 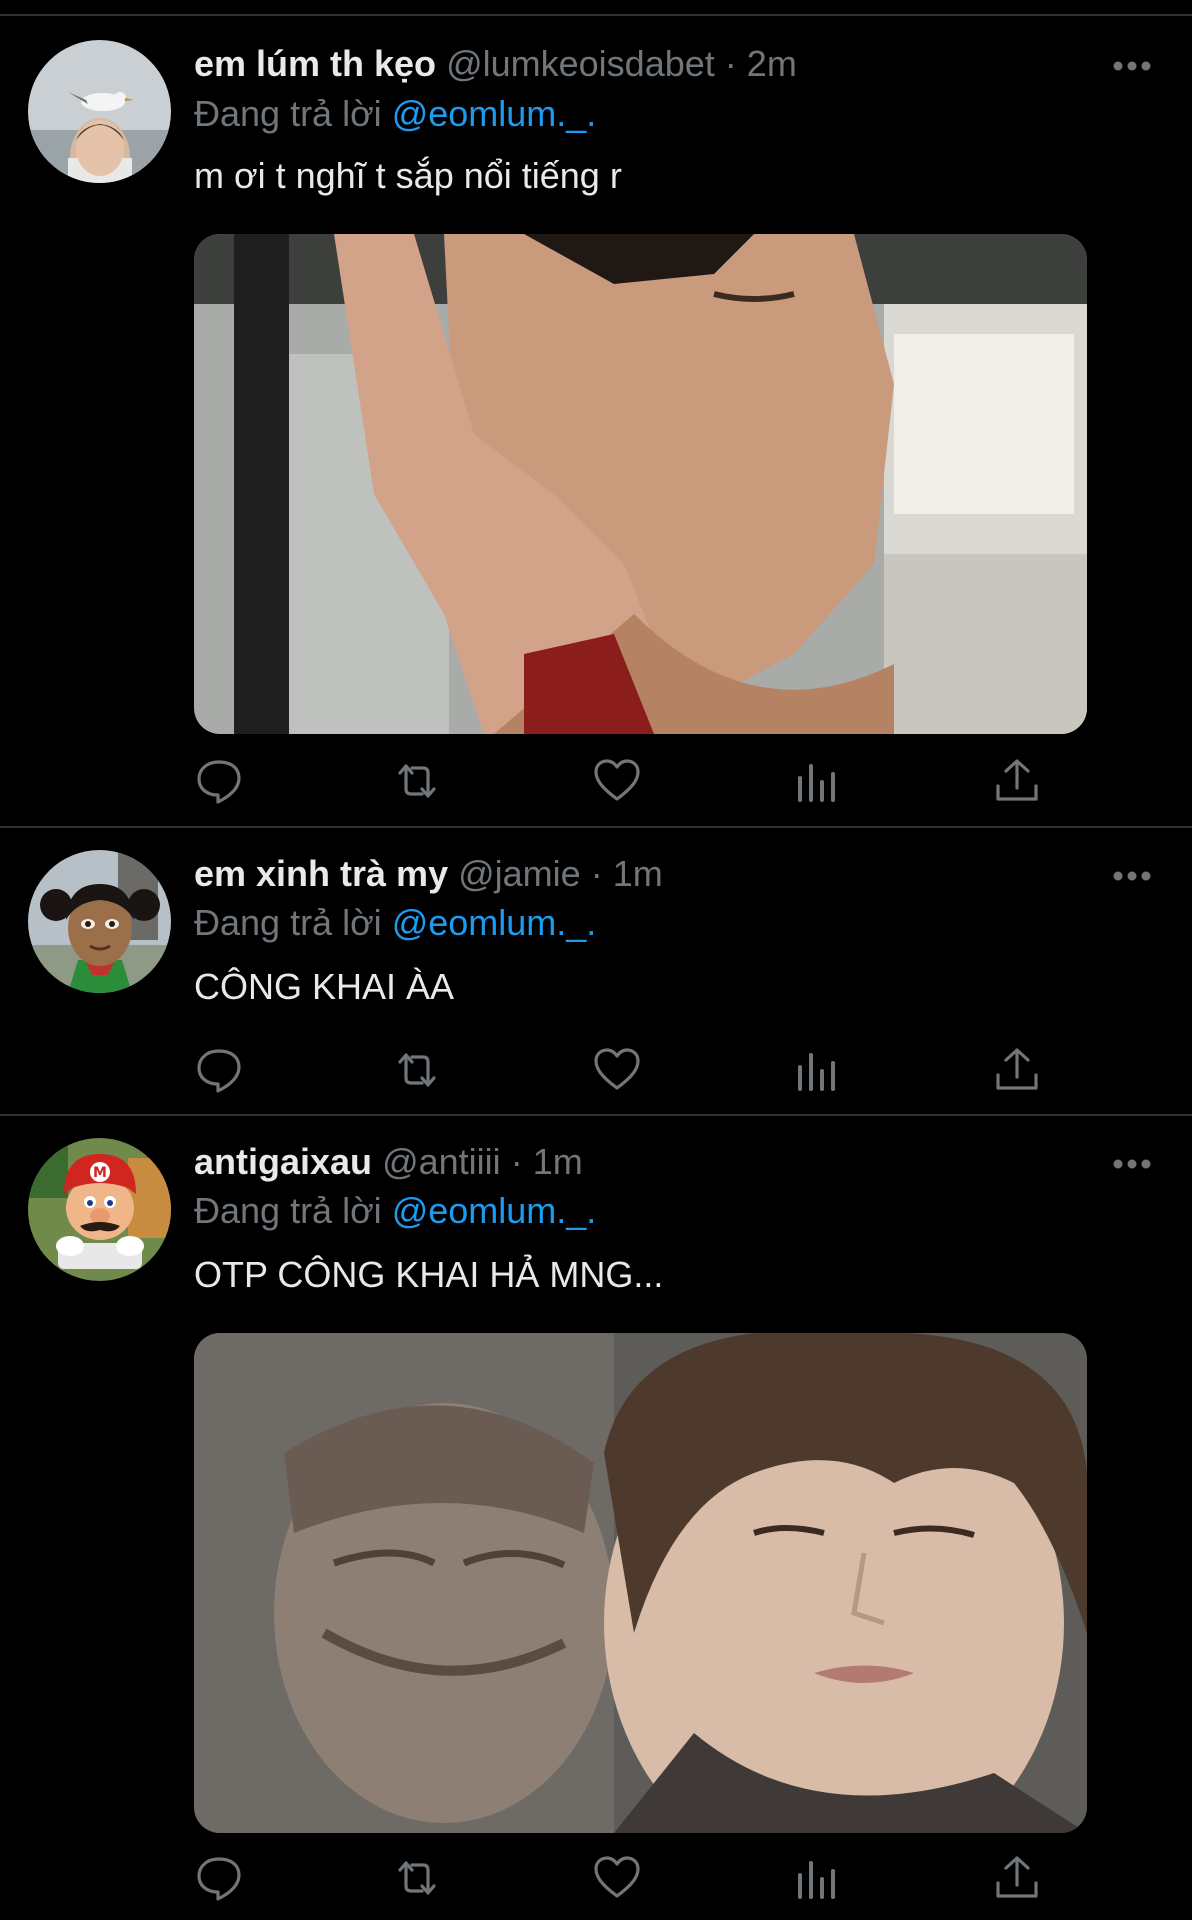 What do you see at coordinates (441, 1161) in the screenshot?
I see `user-handle: @antiiii` at bounding box center [441, 1161].